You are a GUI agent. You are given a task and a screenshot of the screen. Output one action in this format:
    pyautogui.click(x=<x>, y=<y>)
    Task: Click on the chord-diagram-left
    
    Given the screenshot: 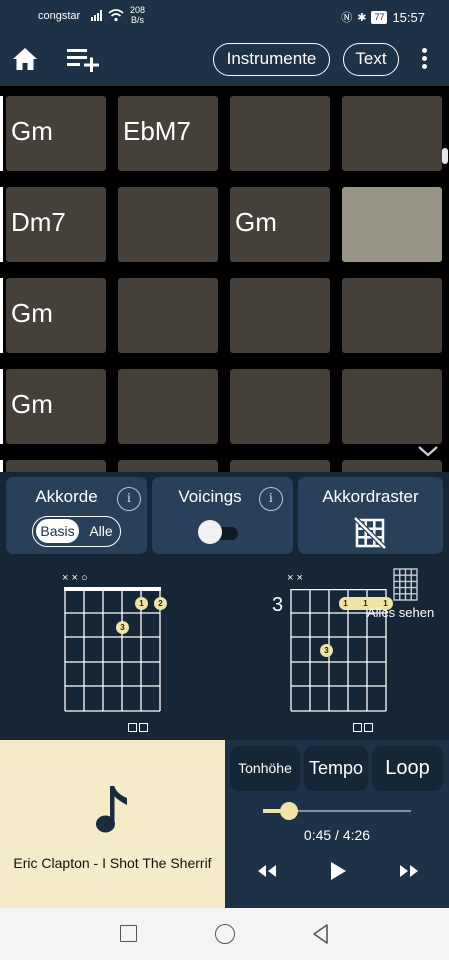 What is the action you would take?
    pyautogui.click(x=113, y=650)
    